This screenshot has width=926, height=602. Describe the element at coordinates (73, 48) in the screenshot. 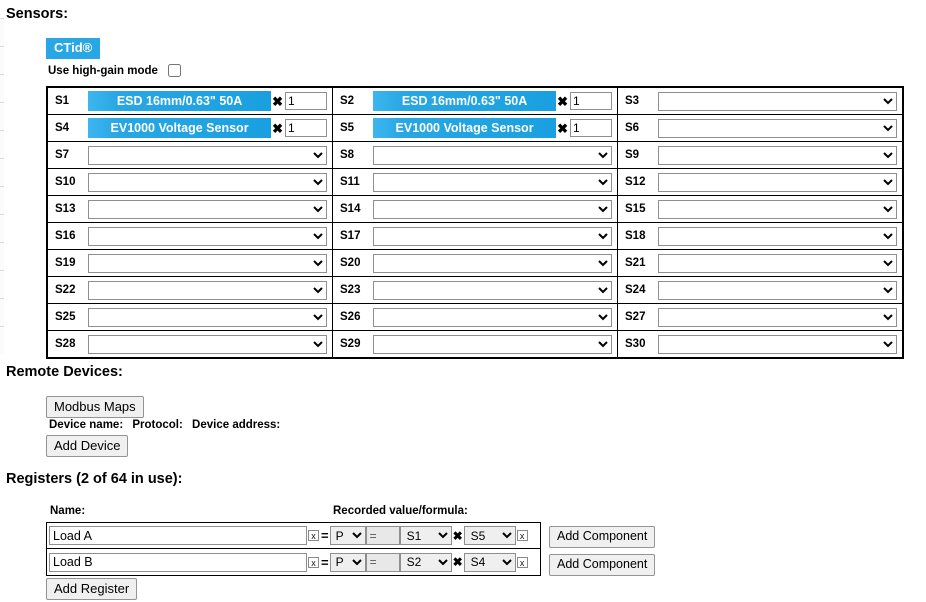

I see `ctid-button: CTid®` at that location.